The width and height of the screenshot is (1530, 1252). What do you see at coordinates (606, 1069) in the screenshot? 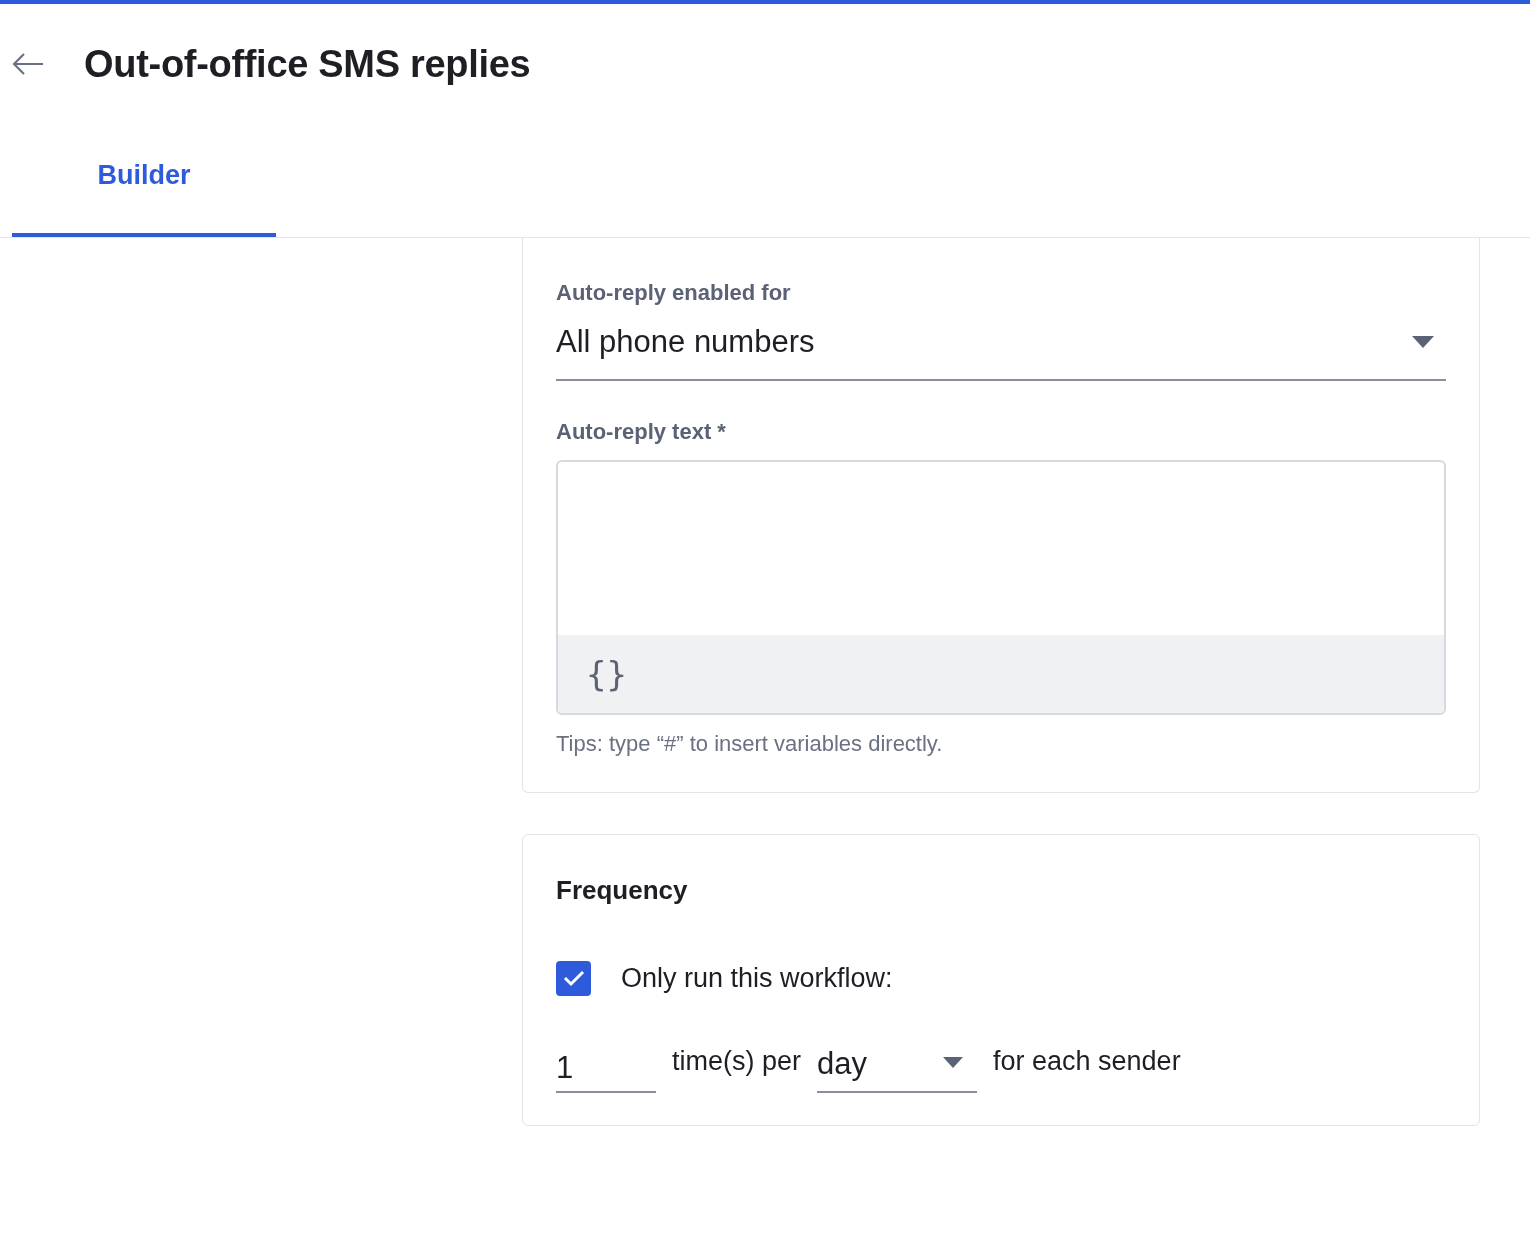
I see `count-field: 1` at bounding box center [606, 1069].